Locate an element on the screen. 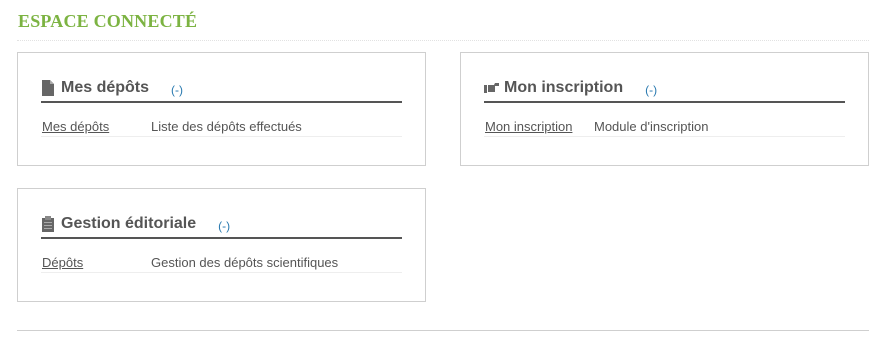 This screenshot has height=350, width=885. list-item: Dépôts Gestion des dépôts scientifiques is located at coordinates (221, 263).